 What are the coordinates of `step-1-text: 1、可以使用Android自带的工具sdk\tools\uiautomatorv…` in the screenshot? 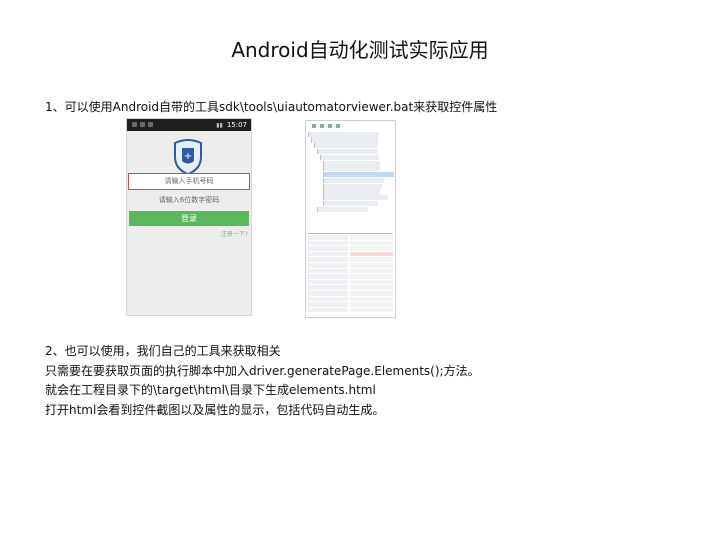 It's located at (271, 107).